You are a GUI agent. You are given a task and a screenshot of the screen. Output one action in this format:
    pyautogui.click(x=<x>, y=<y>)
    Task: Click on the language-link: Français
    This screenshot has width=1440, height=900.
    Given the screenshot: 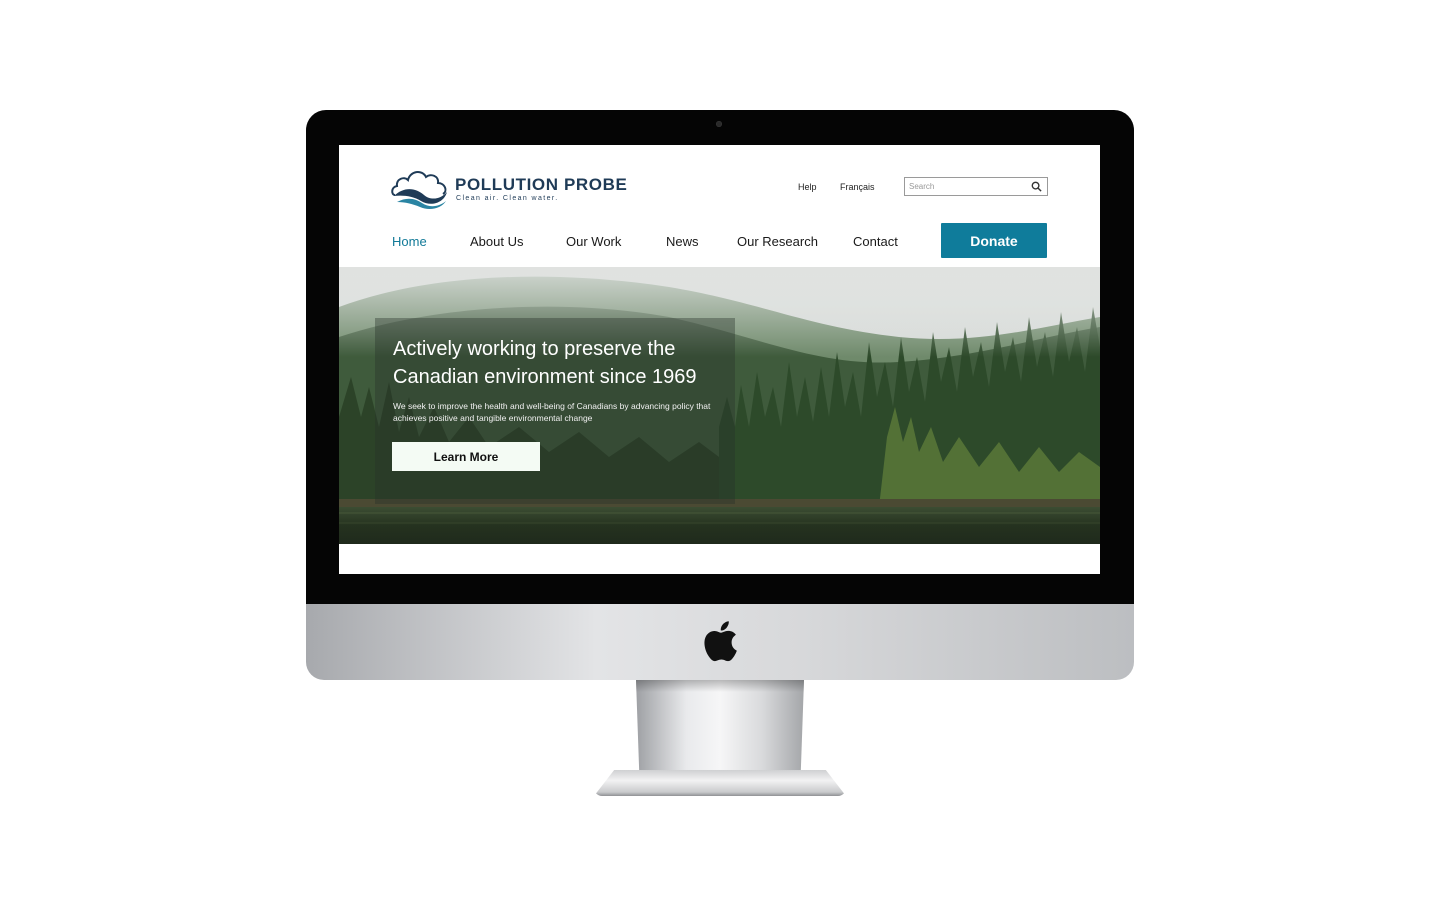 What is the action you would take?
    pyautogui.click(x=857, y=187)
    